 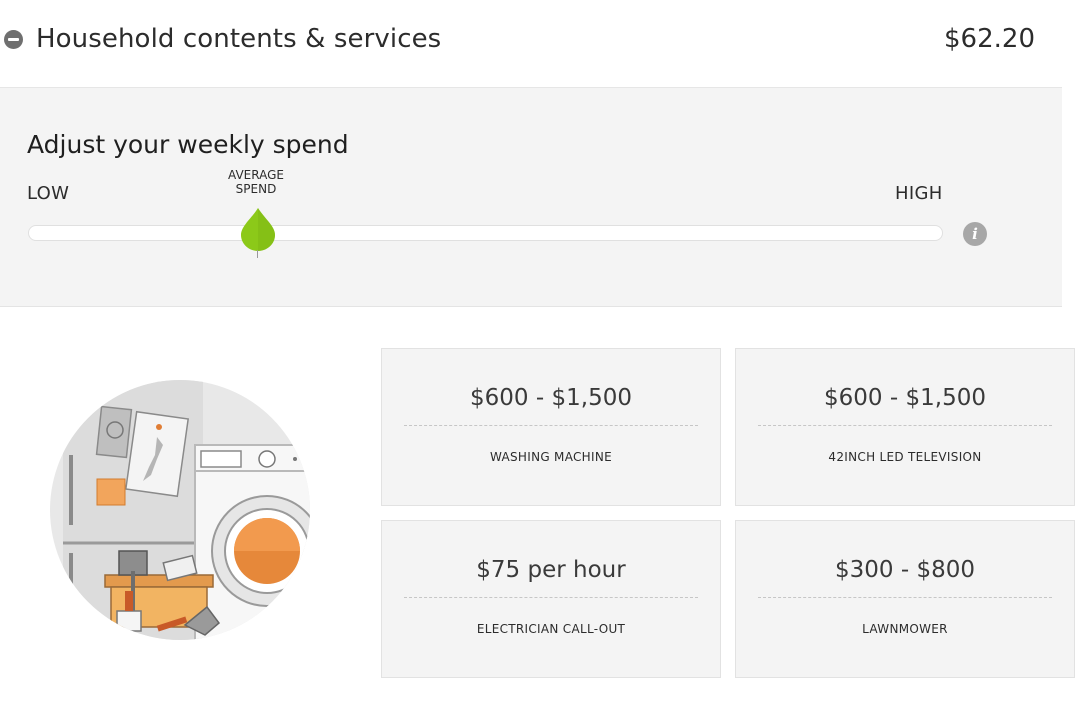 What do you see at coordinates (258, 229) in the screenshot?
I see `spend-slider-handle` at bounding box center [258, 229].